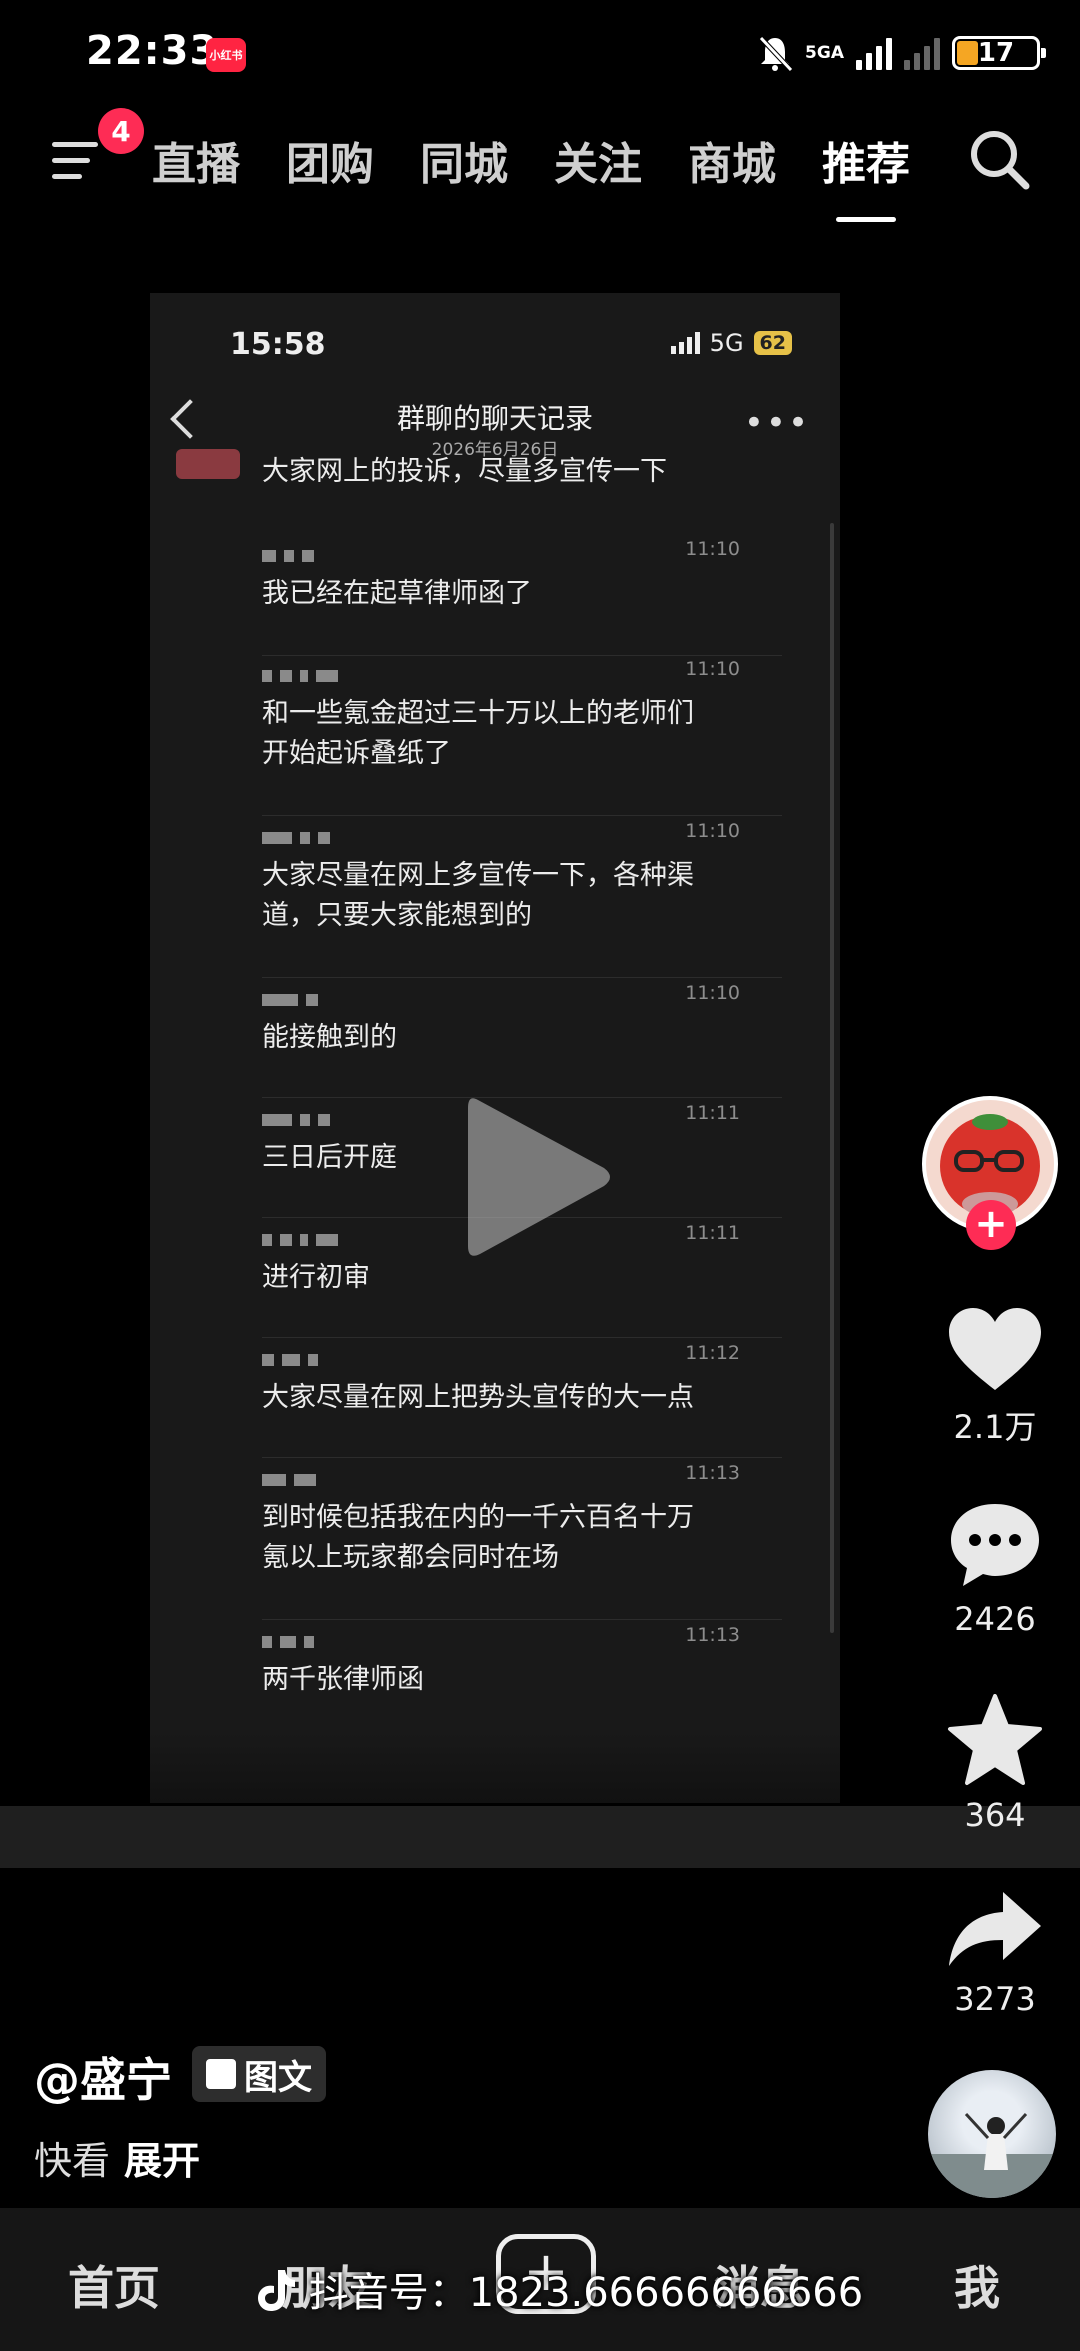 The image size is (1080, 2351). I want to click on post-type-label: 图文, so click(278, 2077).